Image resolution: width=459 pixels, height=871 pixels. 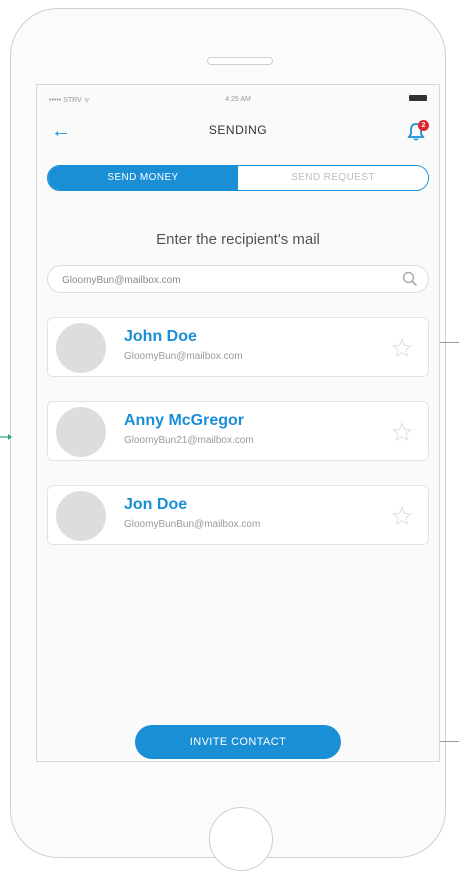 I want to click on contact-name: Anny McGregor, so click(x=184, y=420).